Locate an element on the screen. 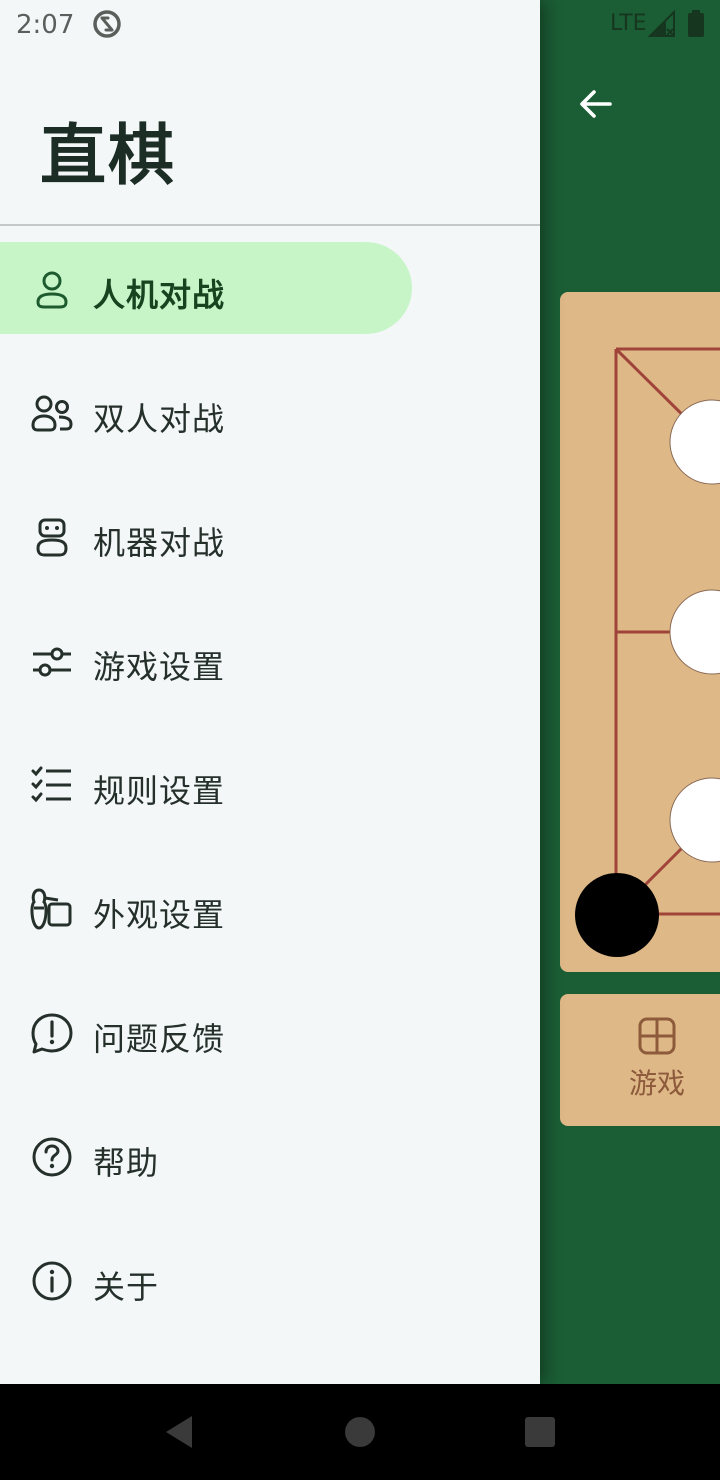 This screenshot has width=720, height=1480. nav-item-help: 帮助 is located at coordinates (206, 1156).